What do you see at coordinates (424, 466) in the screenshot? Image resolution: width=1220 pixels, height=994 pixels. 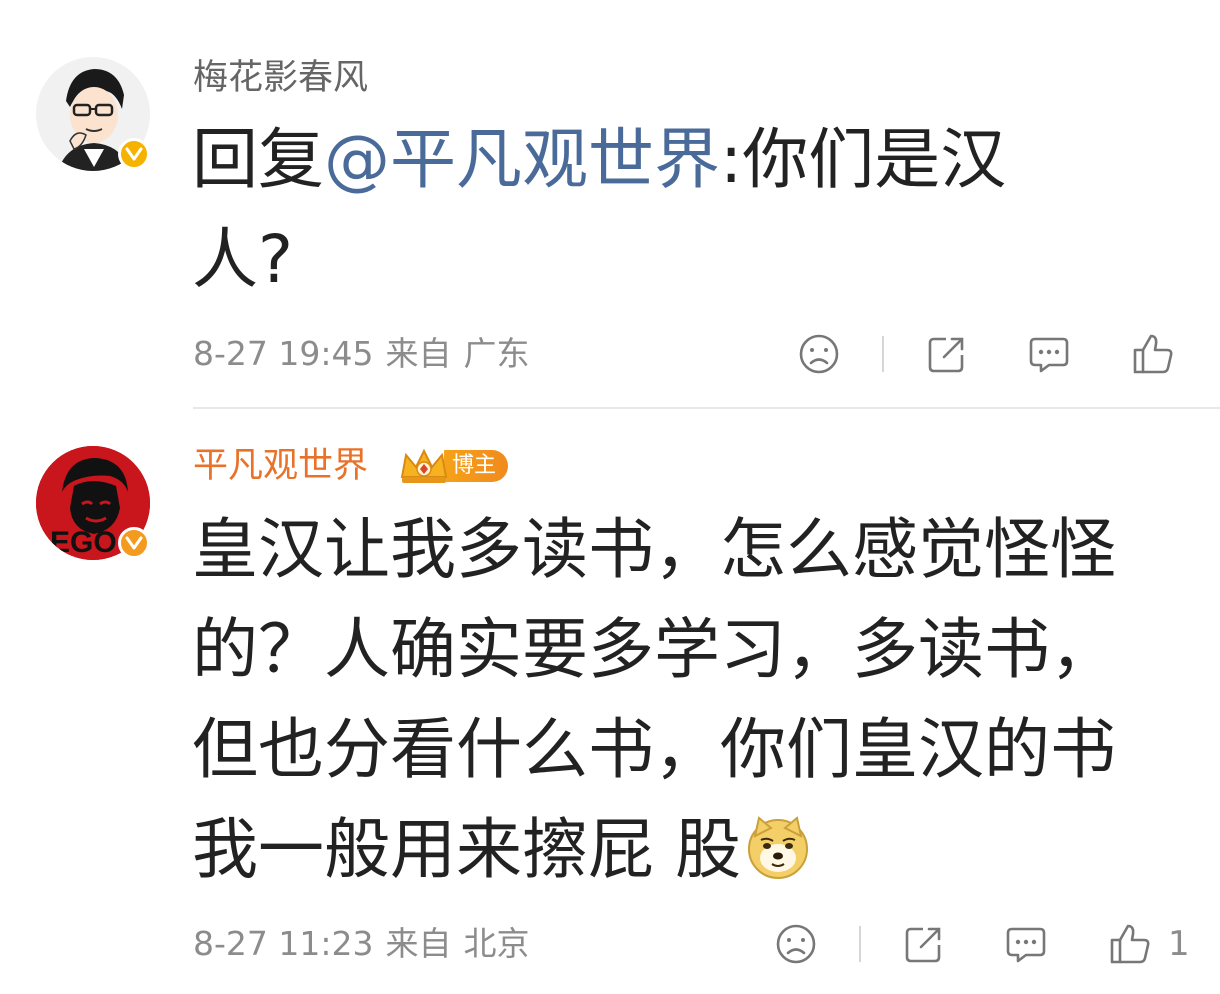 I see `crown-icon` at bounding box center [424, 466].